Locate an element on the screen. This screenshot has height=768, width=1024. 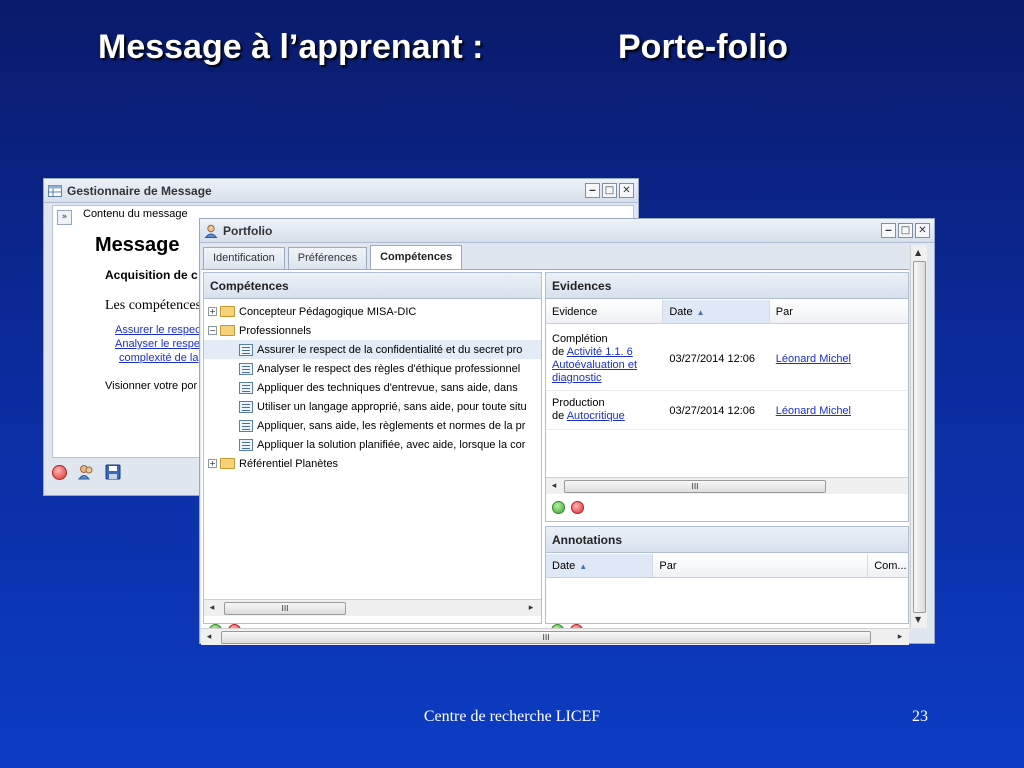
portfolio-window-titlebar: Portfolio ‒ □ ✕ is located at coordinates (567, 231).